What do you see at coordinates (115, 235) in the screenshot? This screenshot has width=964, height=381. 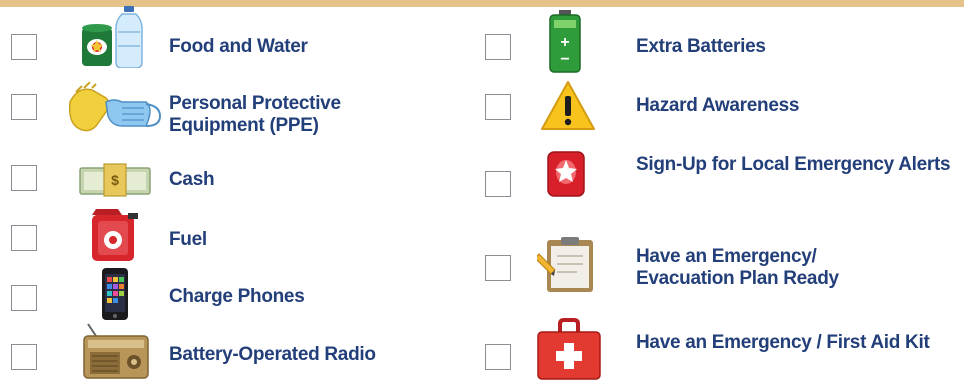 I see `fuel-icon` at bounding box center [115, 235].